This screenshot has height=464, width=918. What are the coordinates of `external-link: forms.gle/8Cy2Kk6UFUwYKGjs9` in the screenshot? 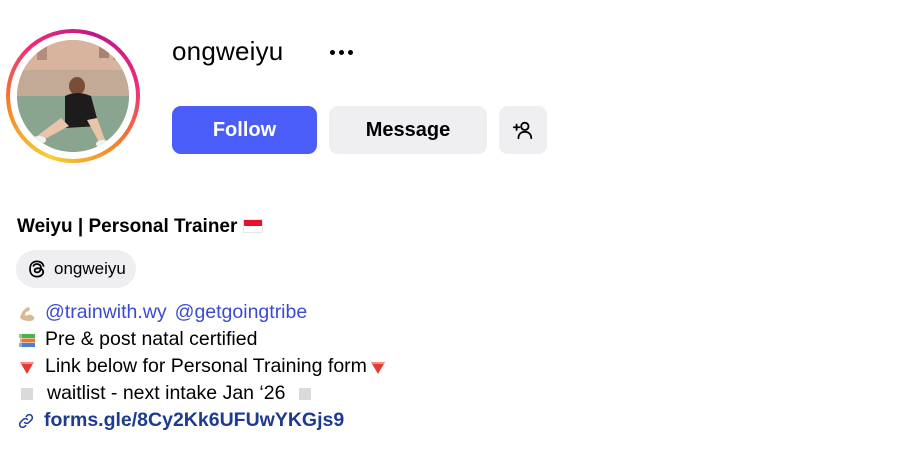 It's located at (194, 420).